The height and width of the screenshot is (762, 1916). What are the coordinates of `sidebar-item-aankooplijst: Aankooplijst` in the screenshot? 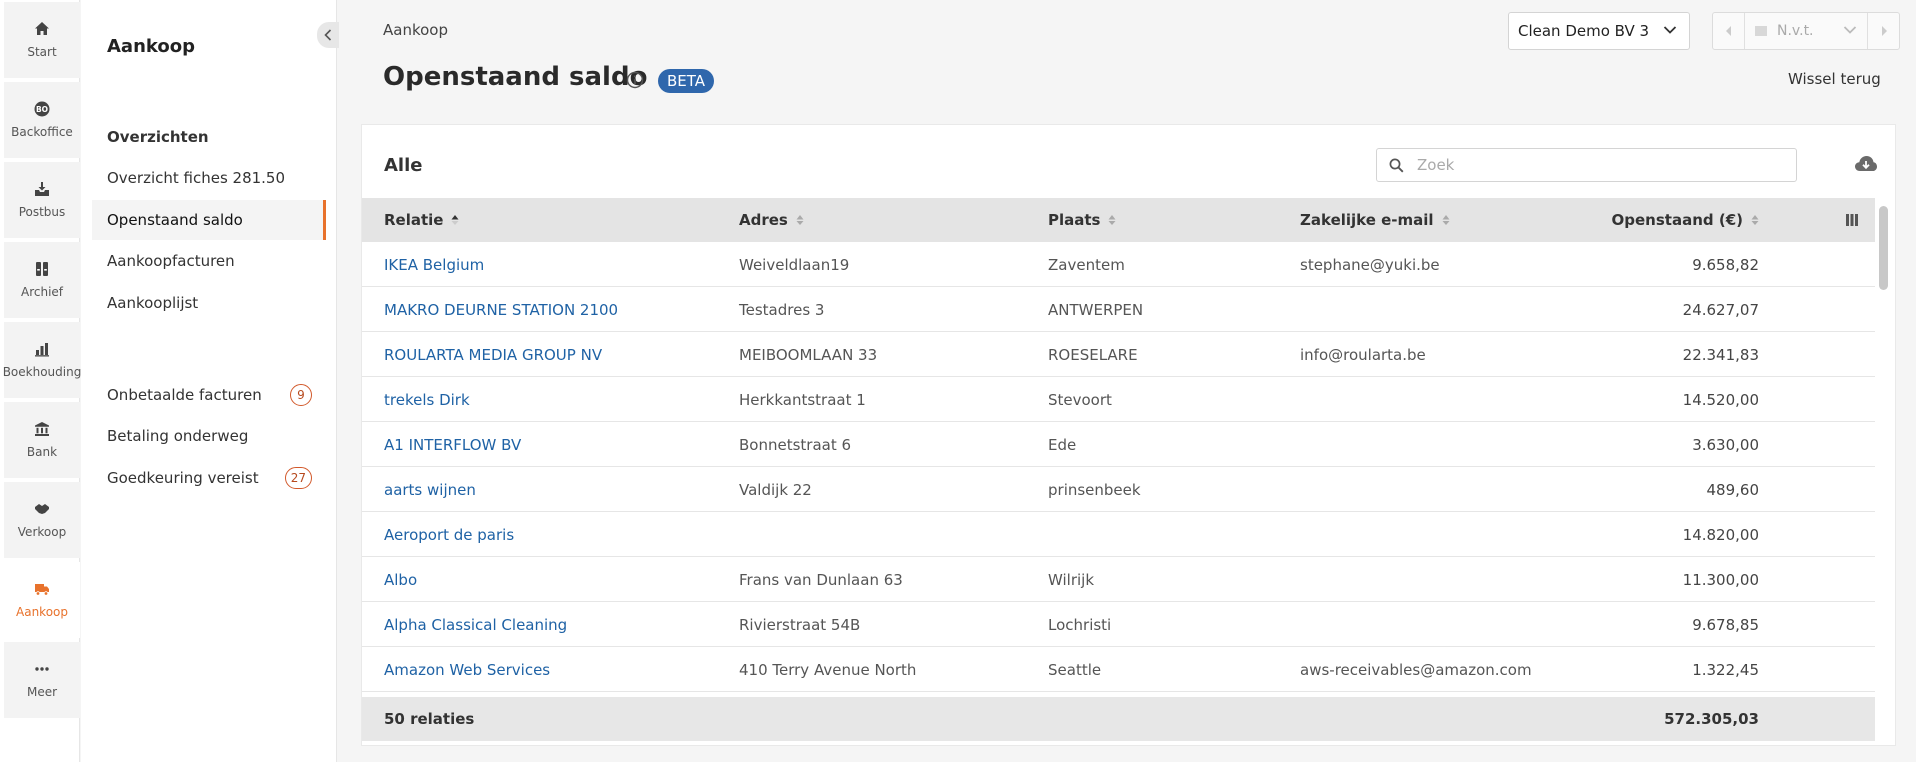 It's located at (209, 303).